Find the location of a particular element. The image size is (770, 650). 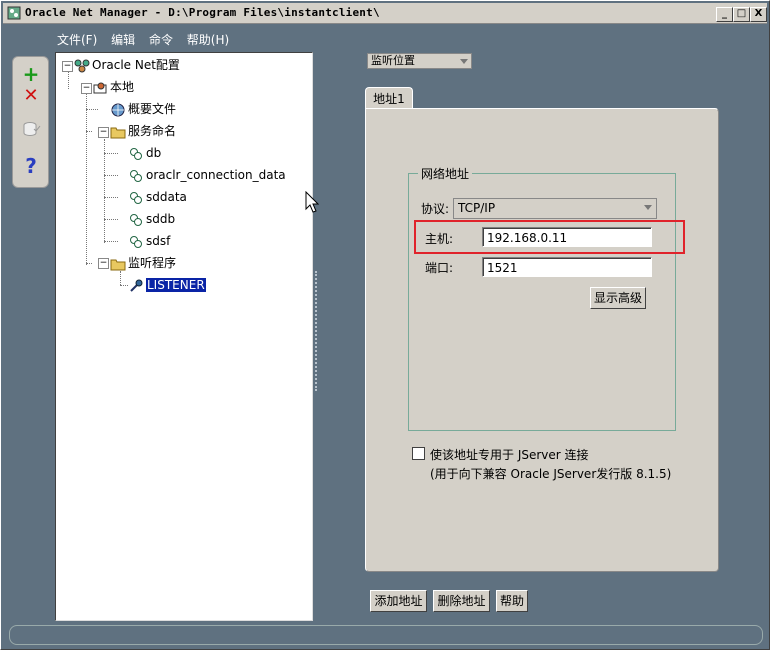

tree-profile-label: 概要文件 is located at coordinates (152, 109).